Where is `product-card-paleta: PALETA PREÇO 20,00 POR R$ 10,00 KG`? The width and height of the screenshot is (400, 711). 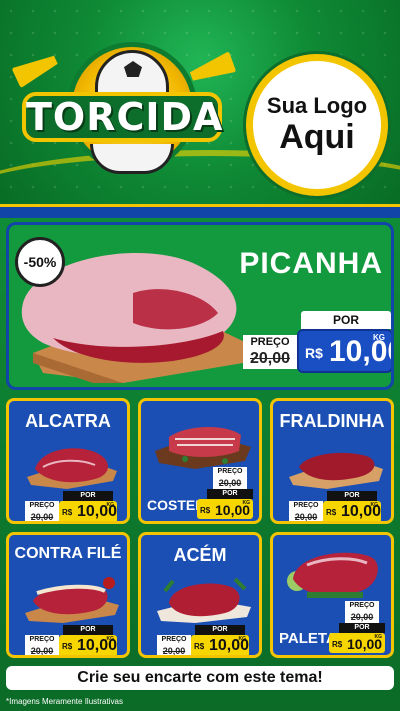 product-card-paleta: PALETA PREÇO 20,00 POR R$ 10,00 KG is located at coordinates (332, 595).